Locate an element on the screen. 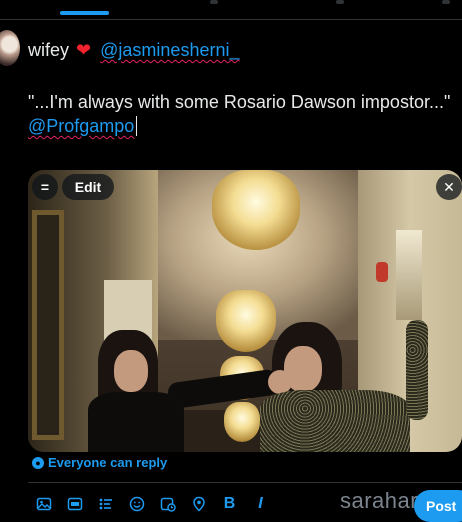 The image size is (462, 522). reply-settings-label: Everyone can reply is located at coordinates (108, 462).